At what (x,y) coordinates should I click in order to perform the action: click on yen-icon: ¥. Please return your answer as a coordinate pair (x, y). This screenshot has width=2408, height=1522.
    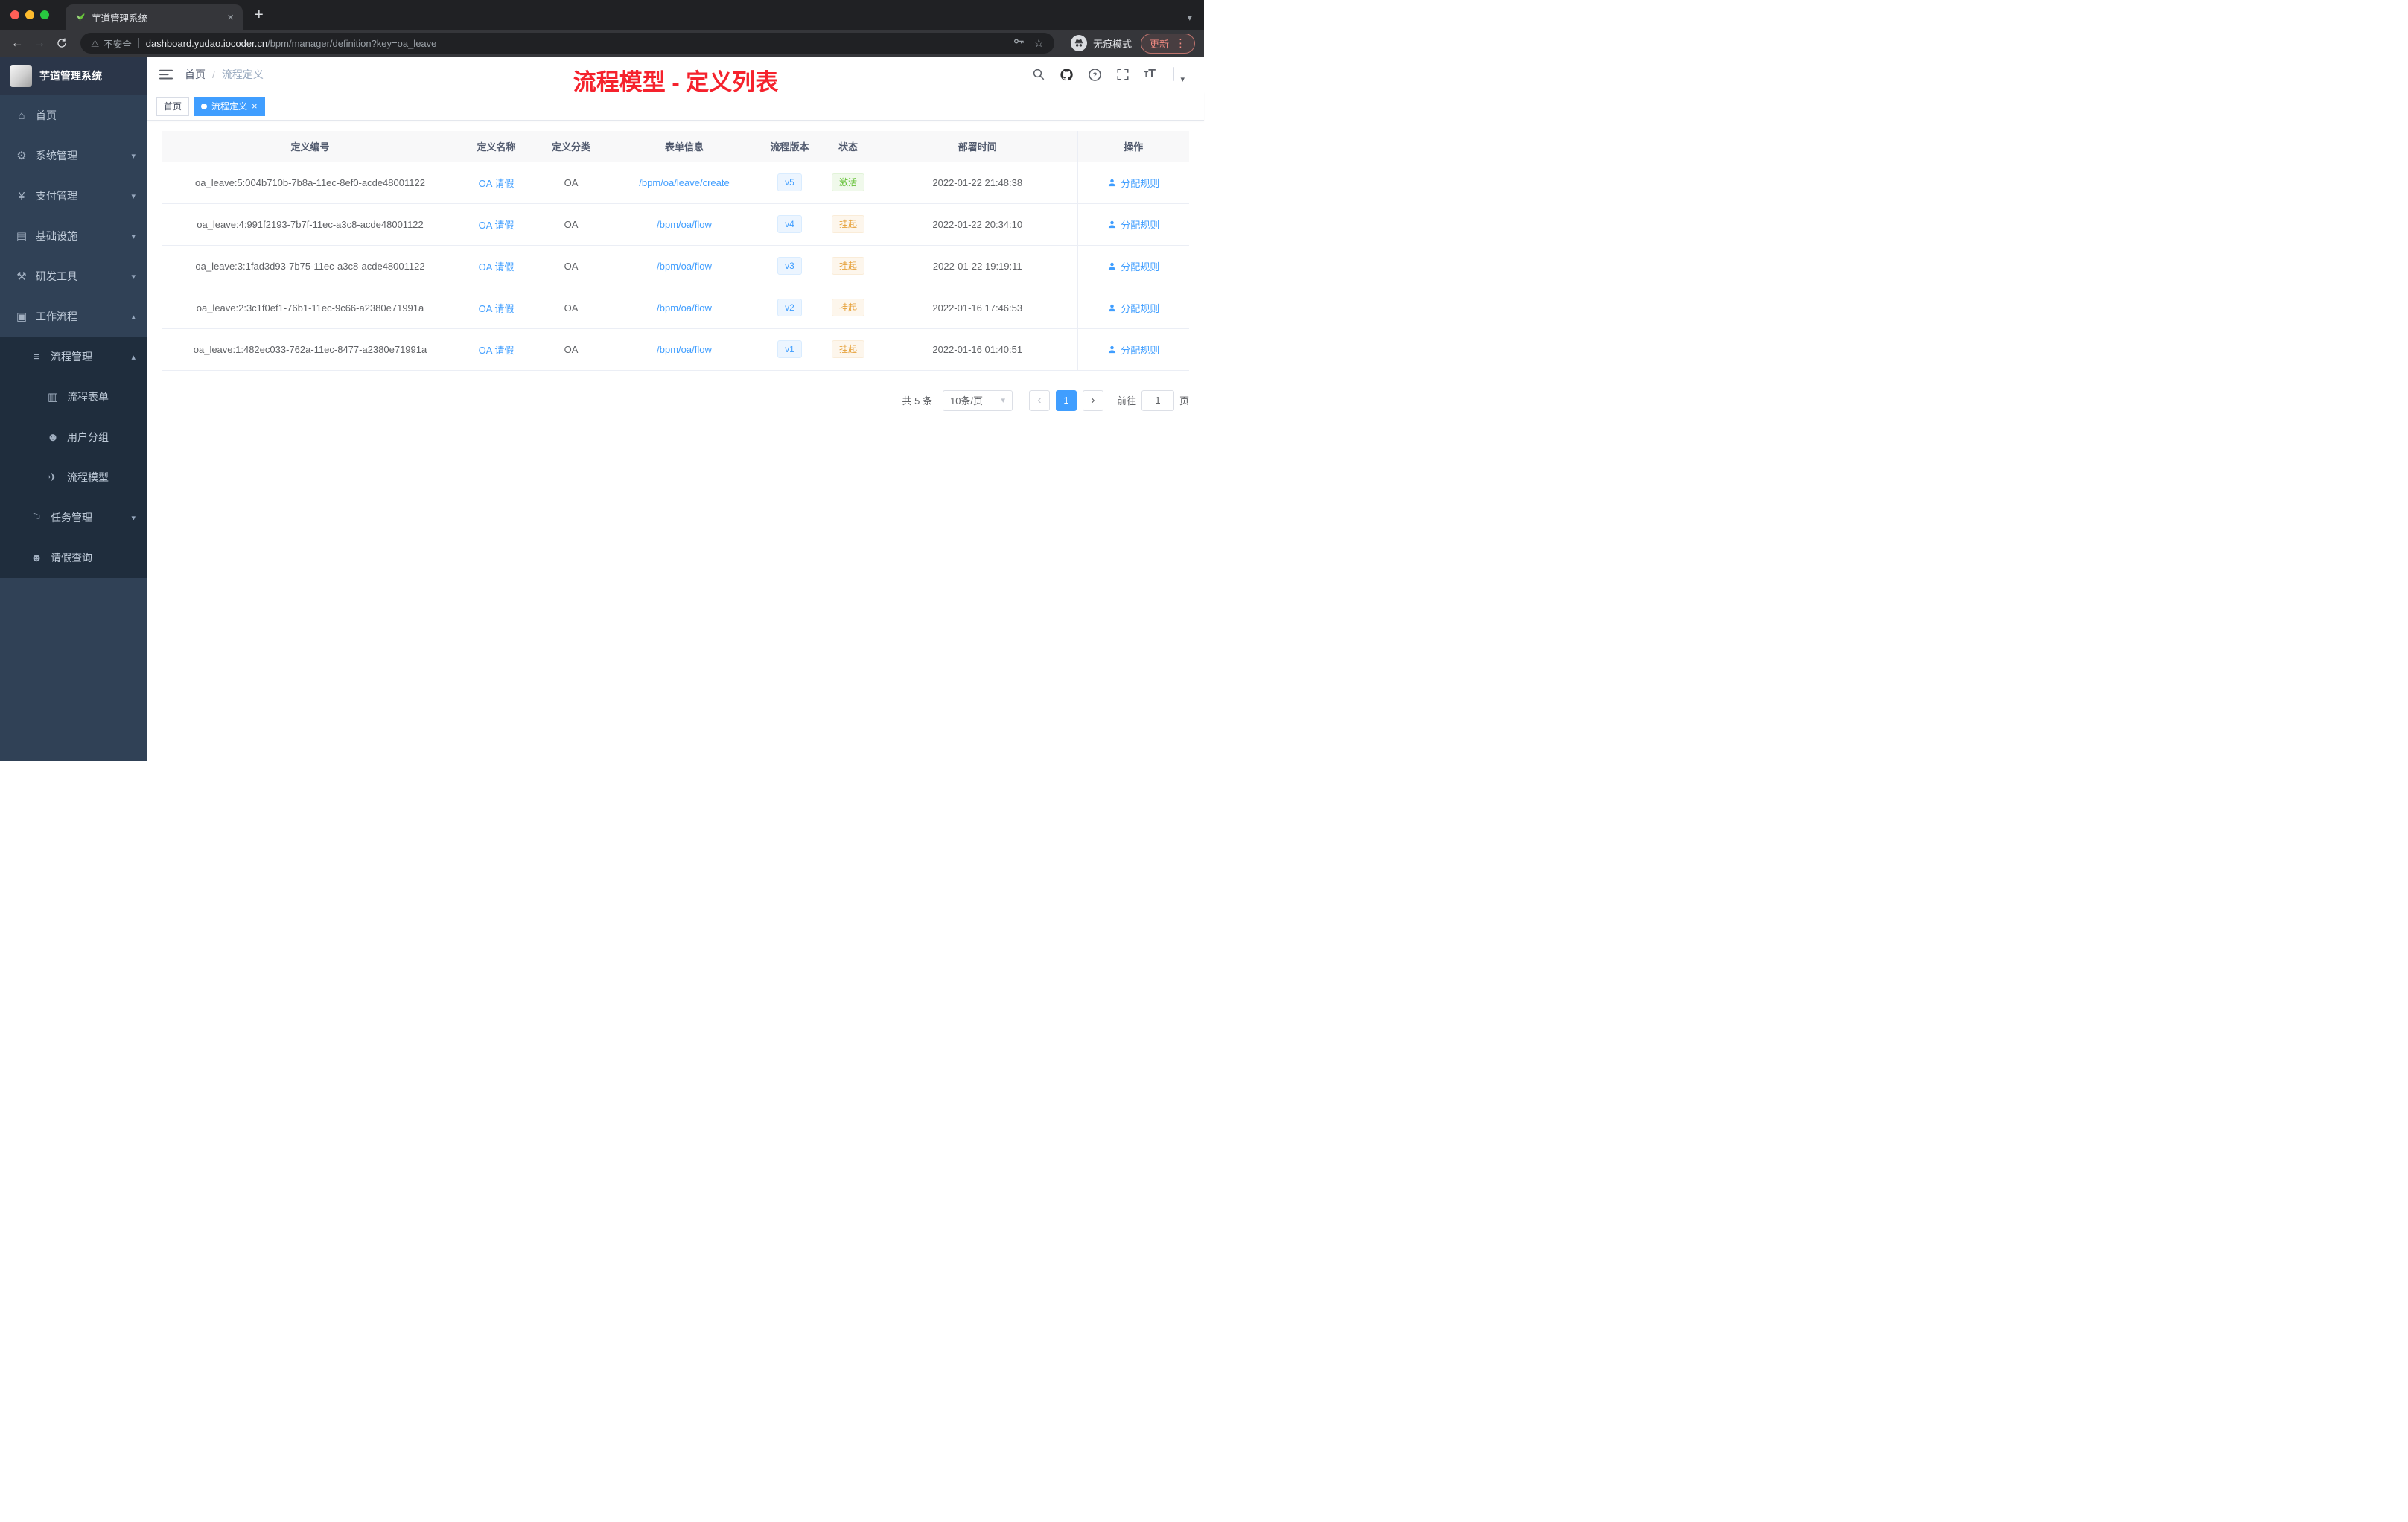
    Looking at the image, I should click on (21, 196).